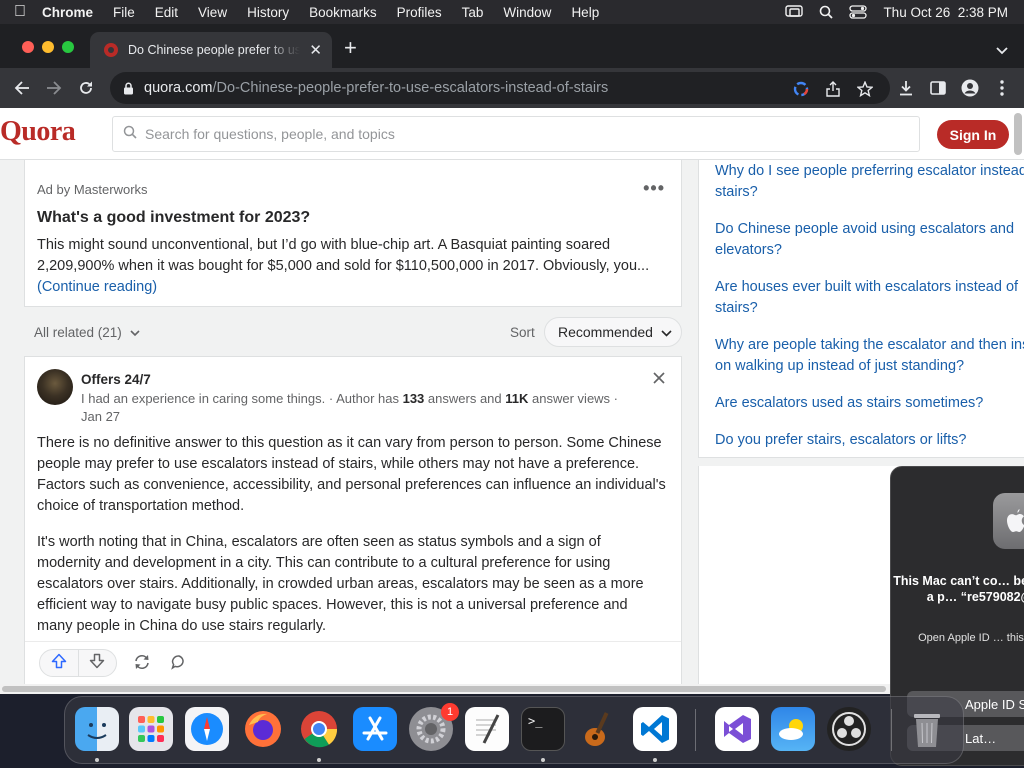 This screenshot has height=768, width=1024. What do you see at coordinates (527, 12) in the screenshot?
I see `menu-window: Window` at bounding box center [527, 12].